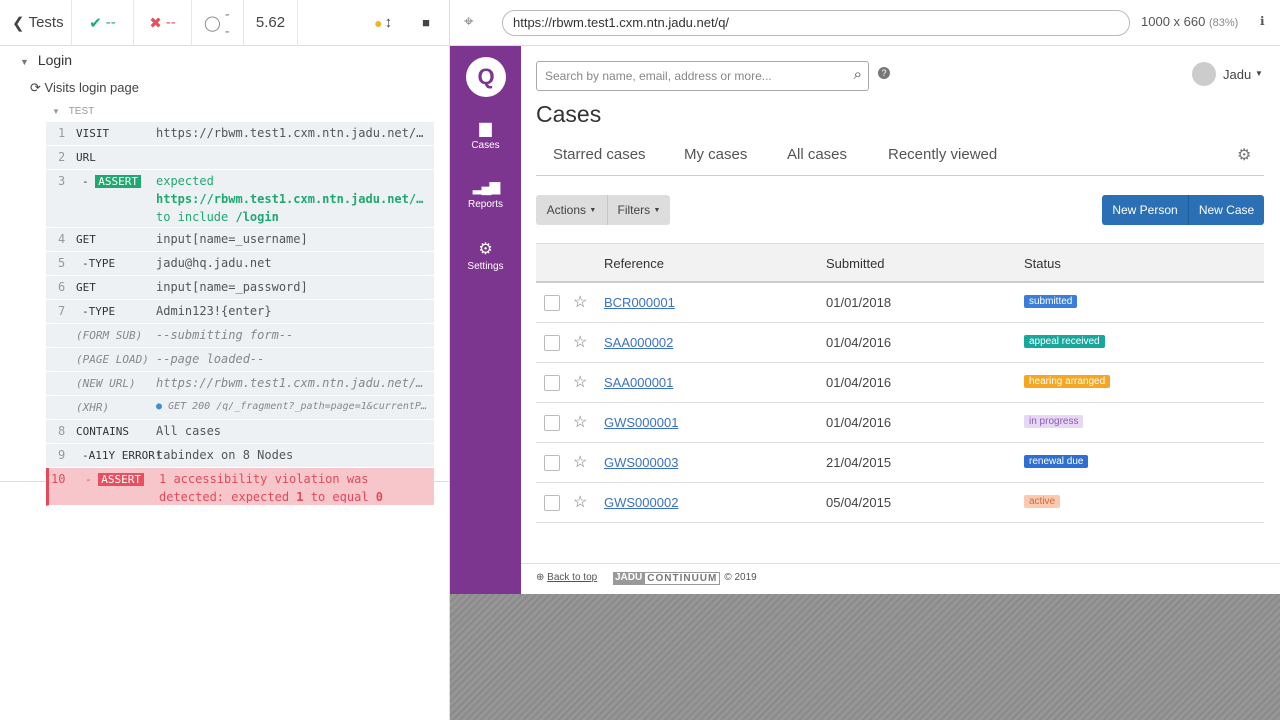 The width and height of the screenshot is (1280, 720). What do you see at coordinates (858, 74) in the screenshot?
I see `search-icon: ⌕` at bounding box center [858, 74].